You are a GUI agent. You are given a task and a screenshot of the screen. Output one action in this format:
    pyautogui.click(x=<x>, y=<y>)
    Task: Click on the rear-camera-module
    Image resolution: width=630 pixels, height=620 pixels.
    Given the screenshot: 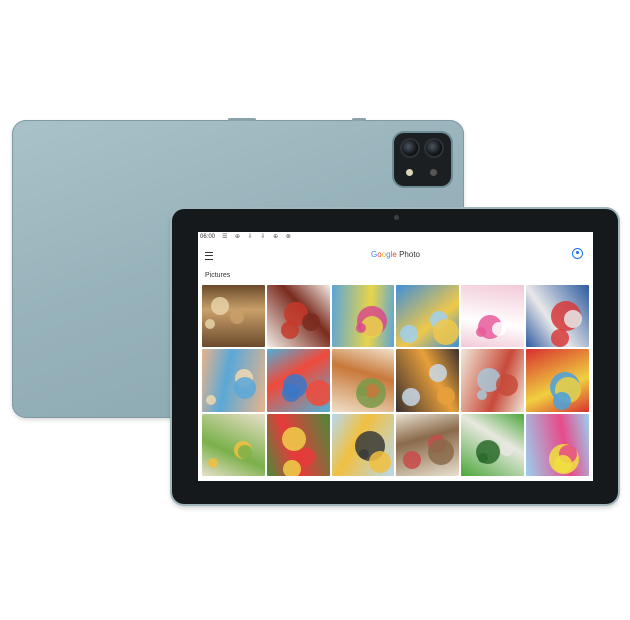 What is the action you would take?
    pyautogui.click(x=422, y=159)
    